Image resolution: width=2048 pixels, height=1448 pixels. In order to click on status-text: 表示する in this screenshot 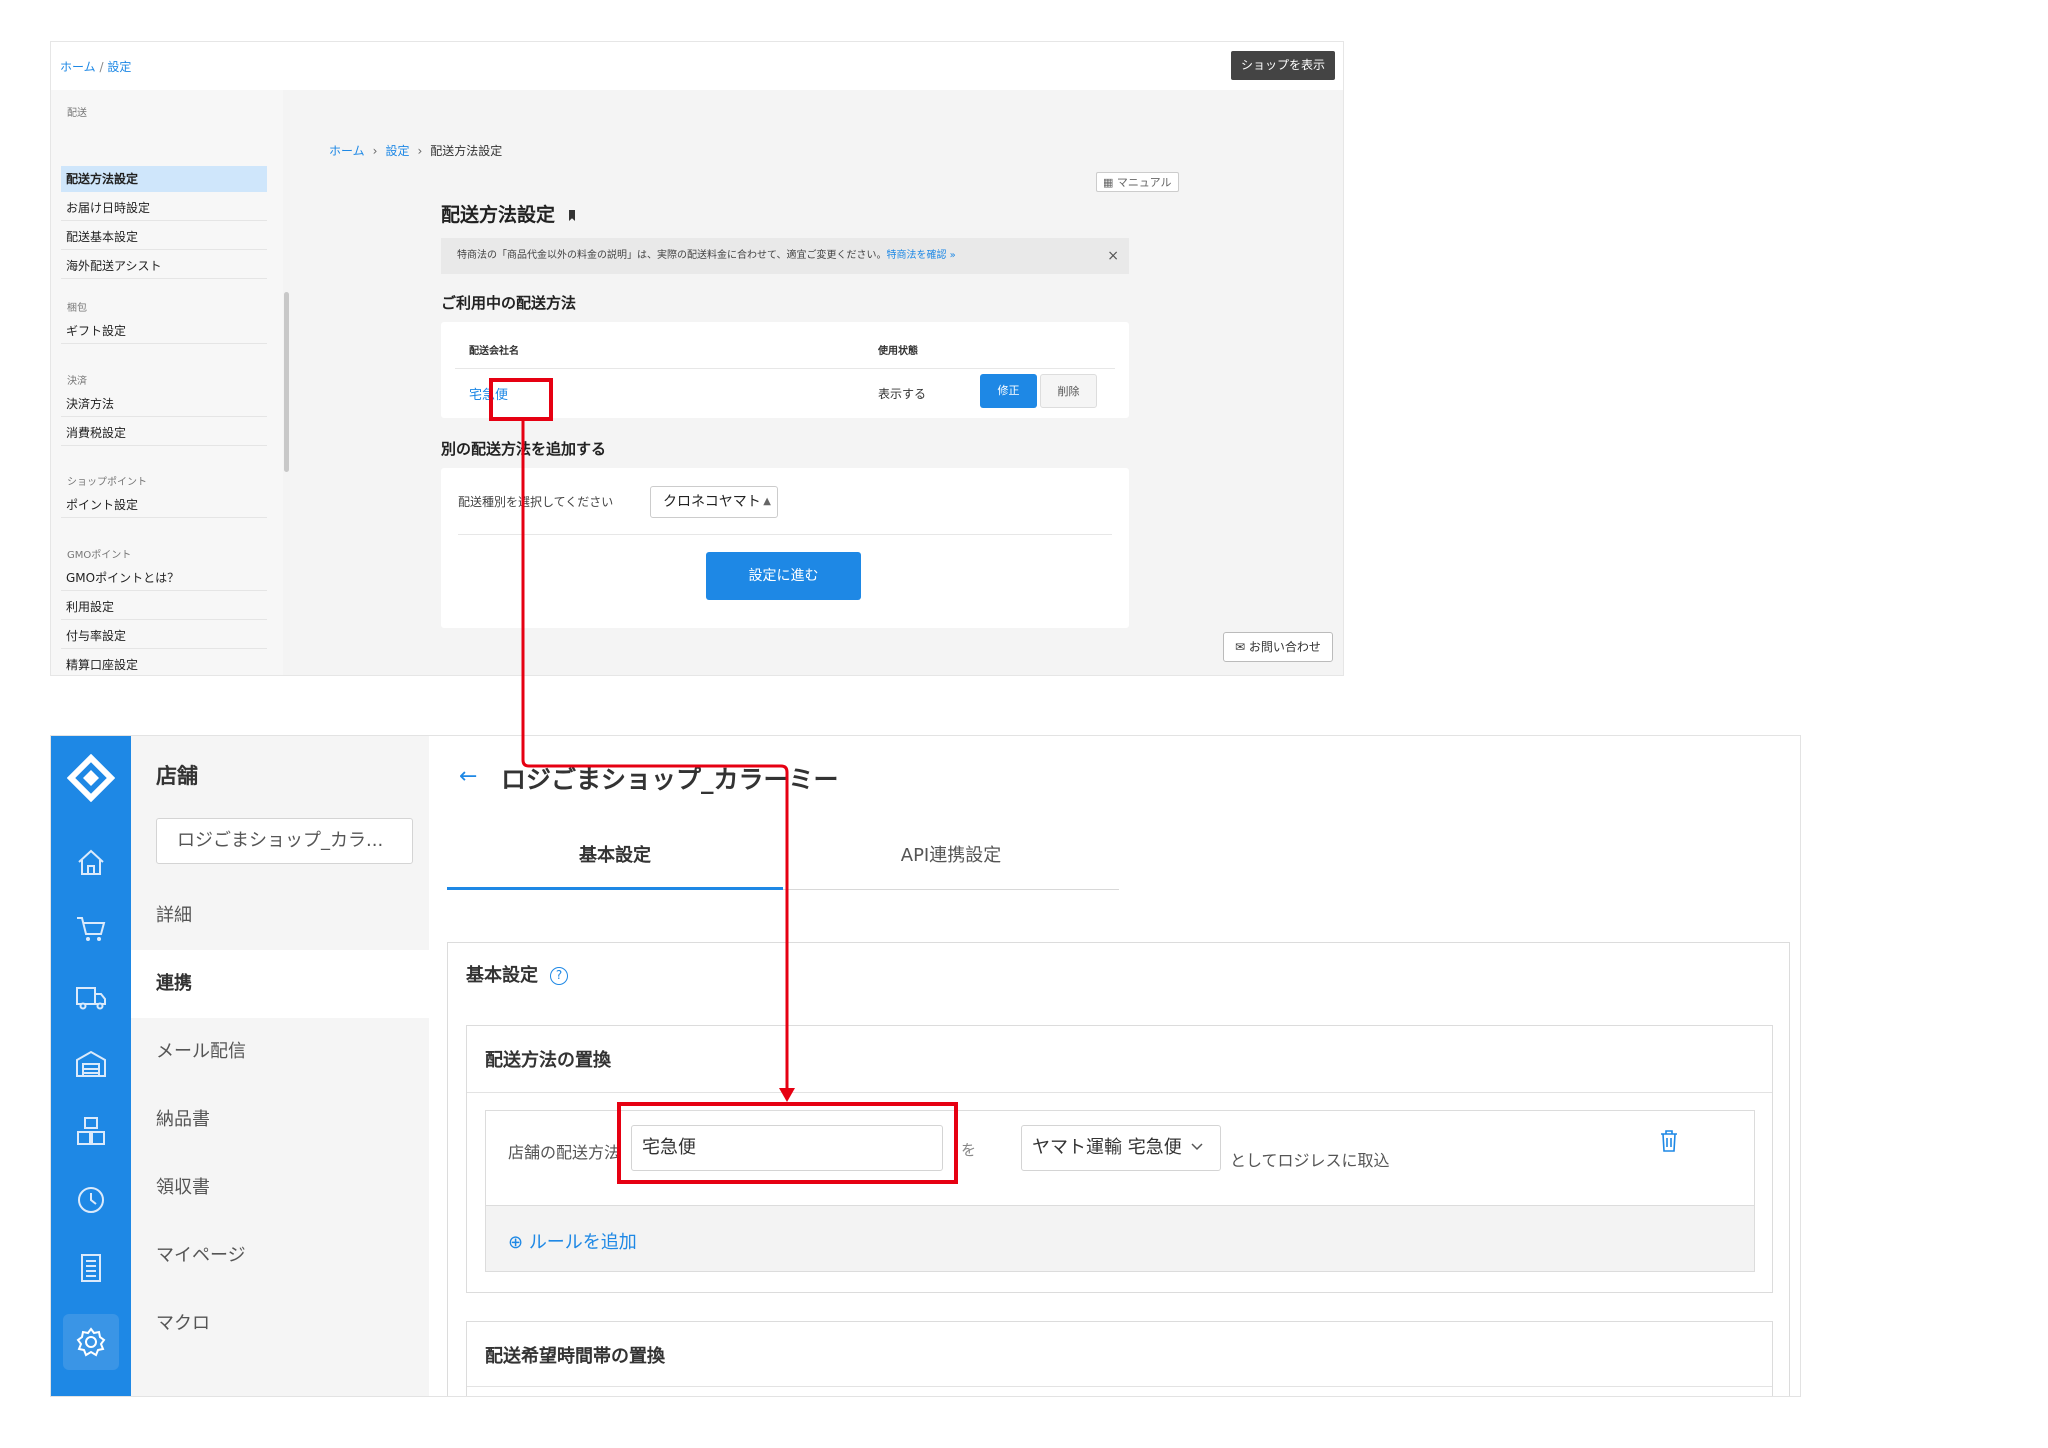, I will do `click(902, 394)`.